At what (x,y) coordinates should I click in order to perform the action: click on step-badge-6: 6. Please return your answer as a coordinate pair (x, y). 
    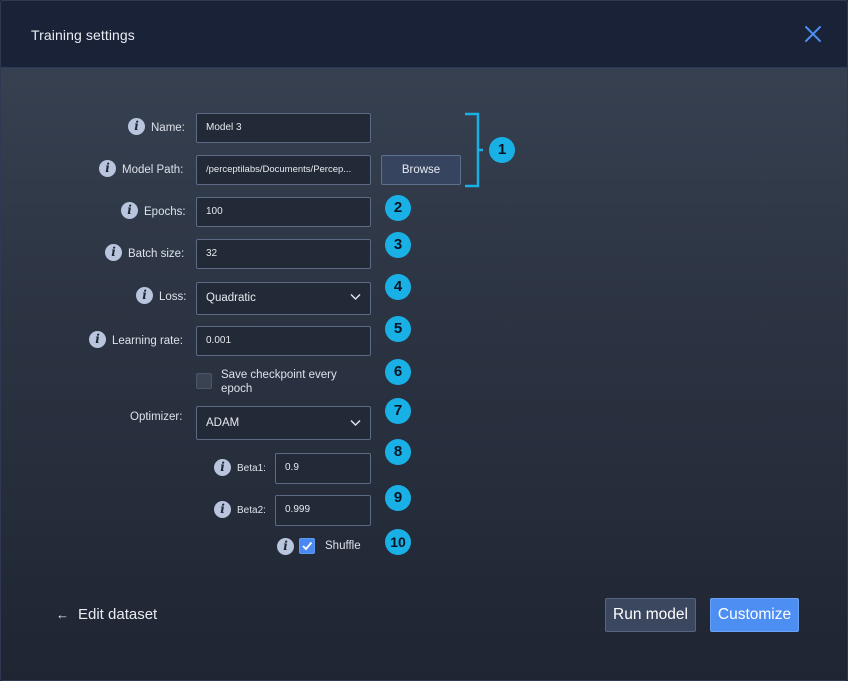
    Looking at the image, I should click on (398, 372).